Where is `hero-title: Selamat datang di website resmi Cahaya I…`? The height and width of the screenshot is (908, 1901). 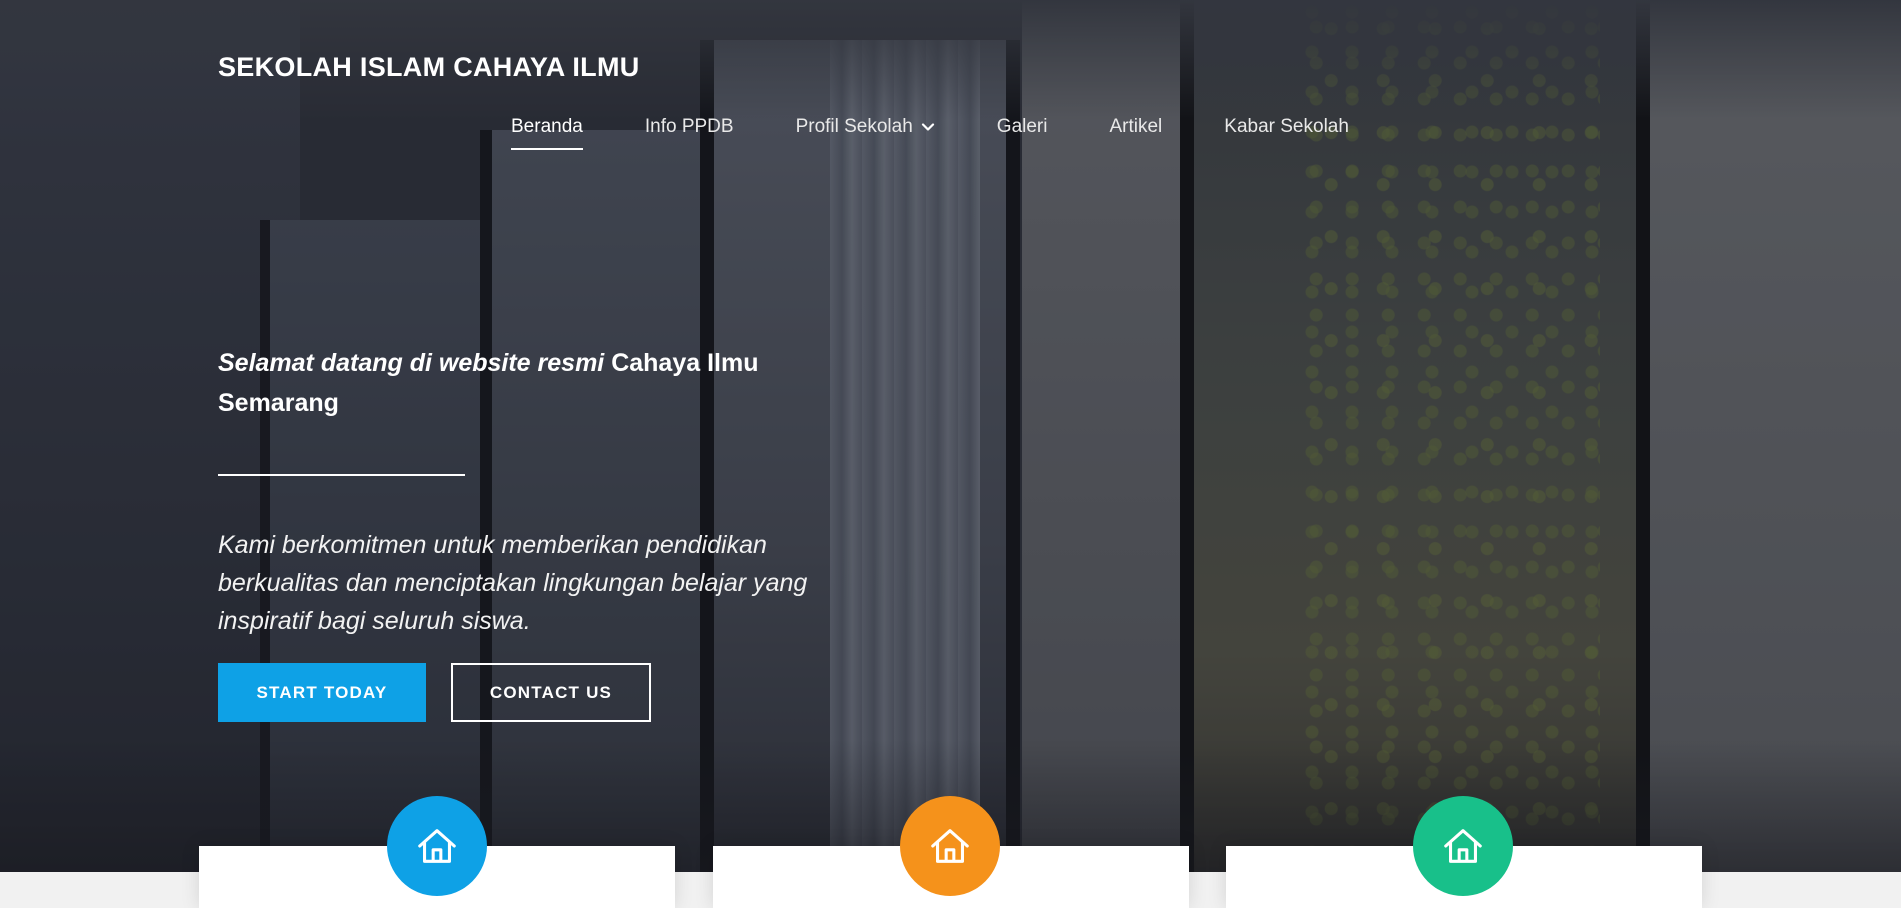 hero-title: Selamat datang di website resmi Cahaya I… is located at coordinates (518, 383).